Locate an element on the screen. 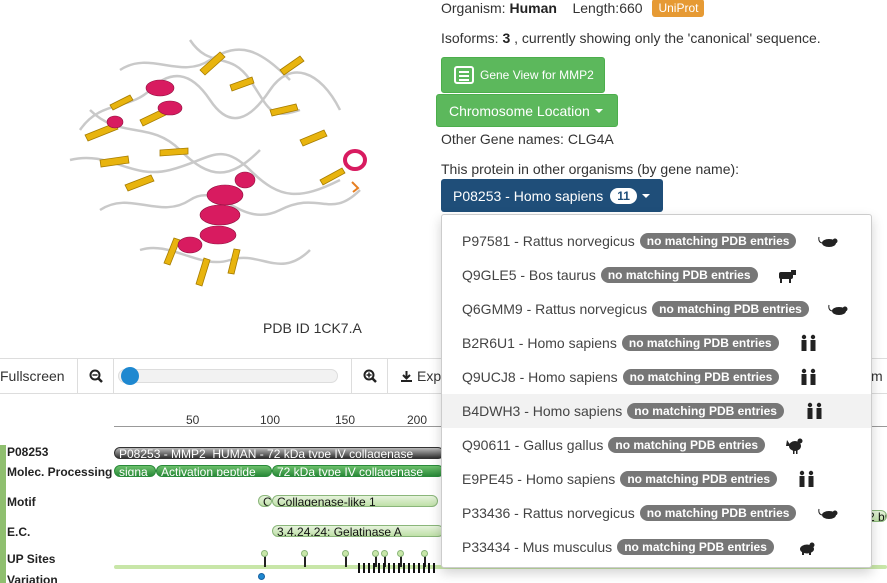 This screenshot has height=583, width=887. mouse-icon is located at coordinates (807, 548).